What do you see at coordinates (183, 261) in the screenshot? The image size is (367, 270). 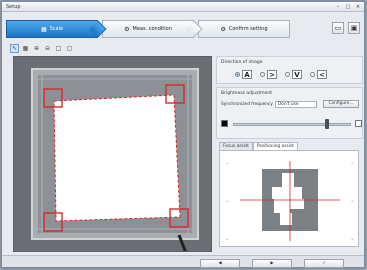 I see `footer-bar: ◀ ▶ ✓` at bounding box center [183, 261].